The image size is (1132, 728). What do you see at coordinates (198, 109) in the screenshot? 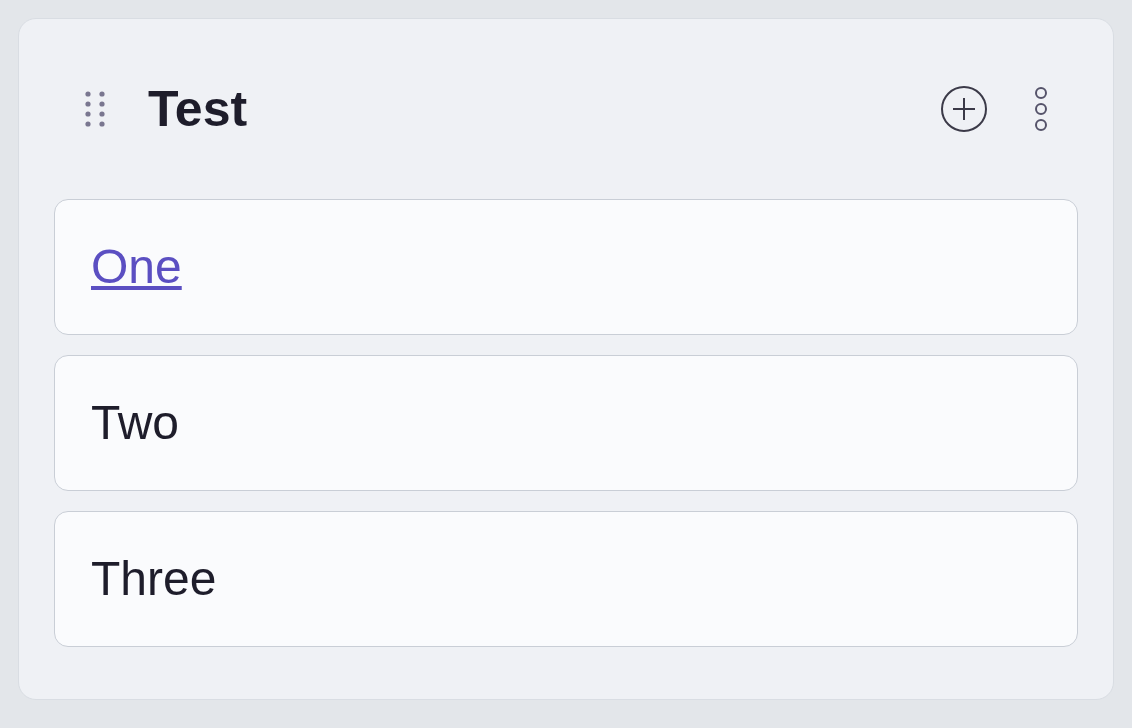
I see `list-title: Test` at bounding box center [198, 109].